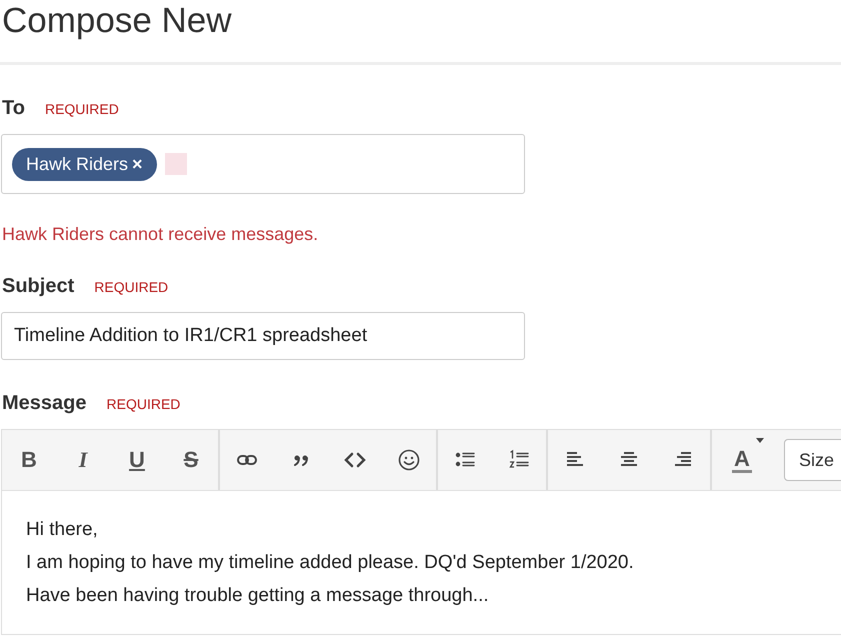 The width and height of the screenshot is (841, 638). What do you see at coordinates (38, 286) in the screenshot?
I see `field-label: Subject` at bounding box center [38, 286].